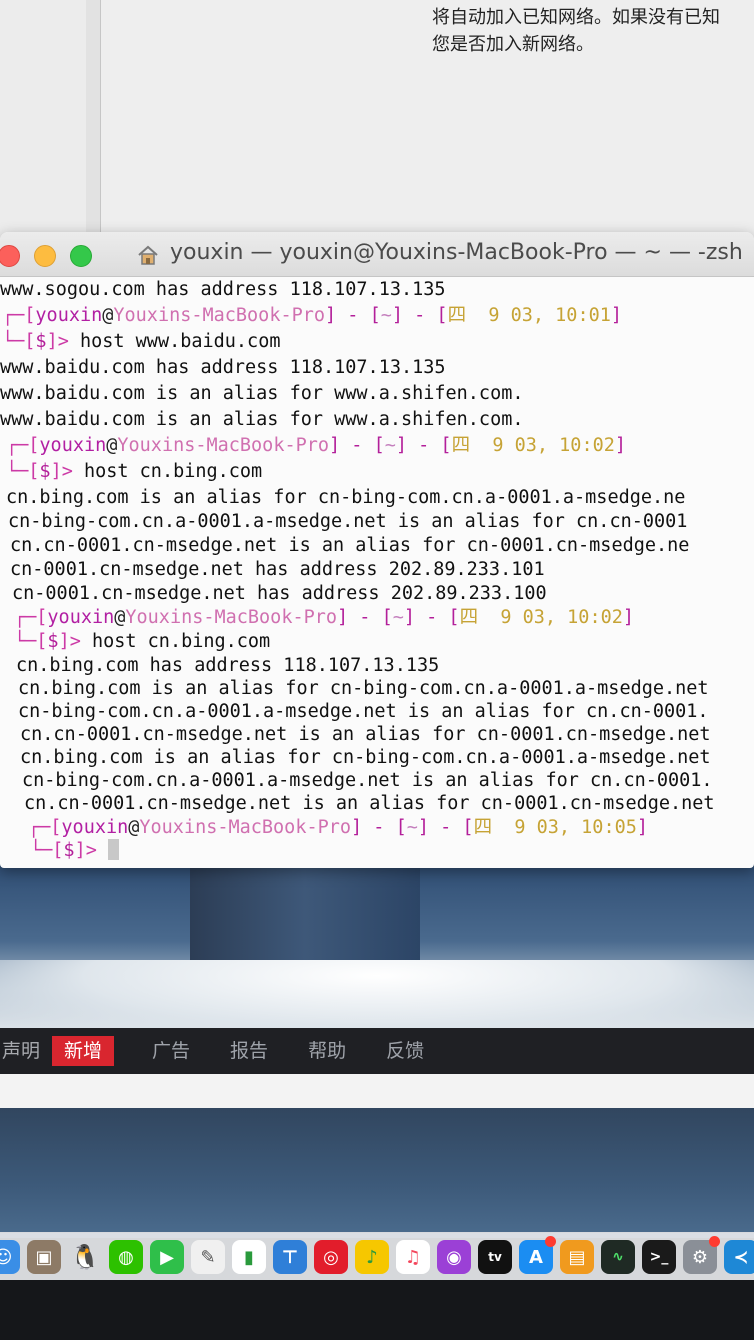 The height and width of the screenshot is (1340, 754). What do you see at coordinates (377, 1091) in the screenshot?
I see `browser-bottom-strip` at bounding box center [377, 1091].